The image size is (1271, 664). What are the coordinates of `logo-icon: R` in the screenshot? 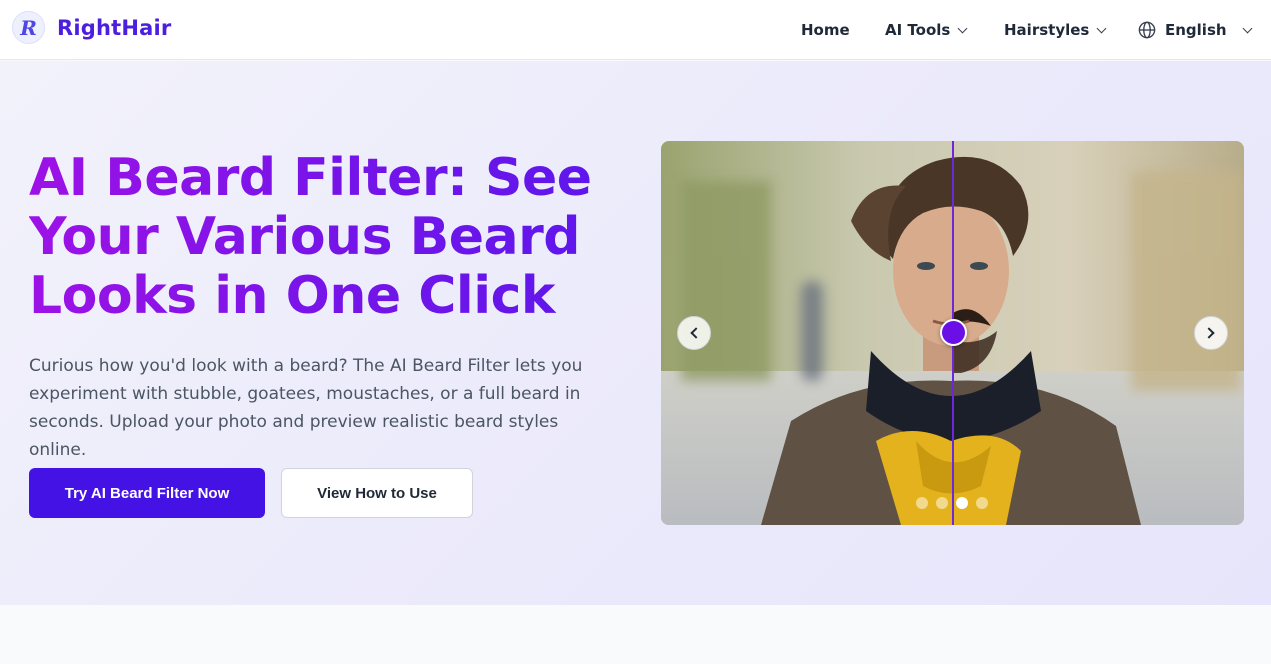 It's located at (28, 27).